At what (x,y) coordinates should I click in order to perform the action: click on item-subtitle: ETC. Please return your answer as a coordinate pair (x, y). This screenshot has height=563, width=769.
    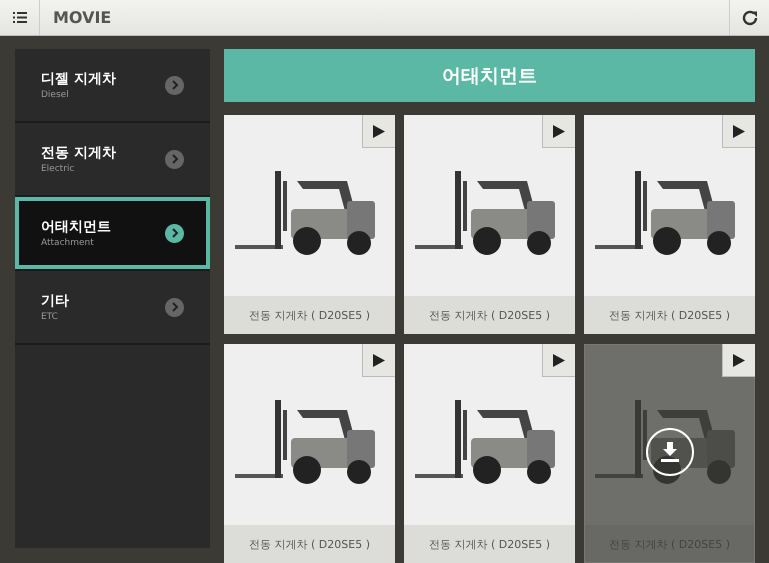
    Looking at the image, I should click on (50, 317).